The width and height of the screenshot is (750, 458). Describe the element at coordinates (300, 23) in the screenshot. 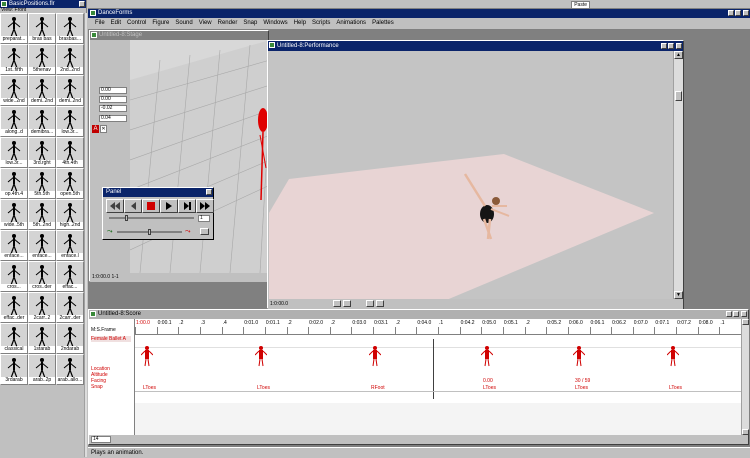

I see `menu-help: Help` at that location.